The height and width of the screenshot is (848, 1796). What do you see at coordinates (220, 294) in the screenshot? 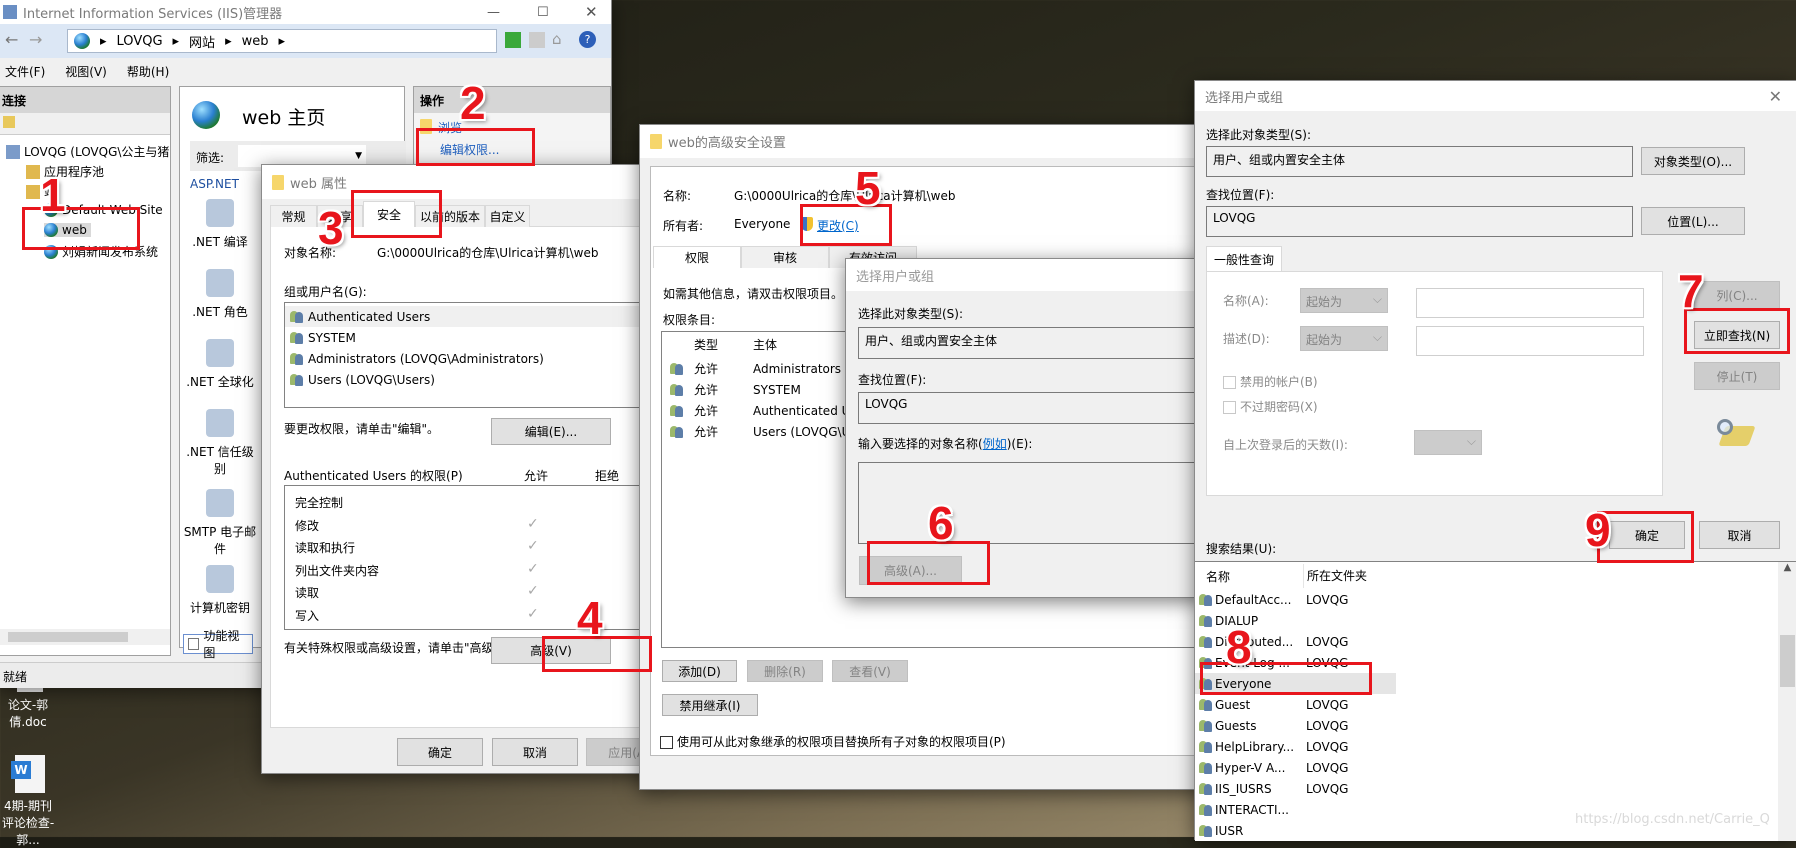
I see `feature-item: .NET 角色` at bounding box center [220, 294].